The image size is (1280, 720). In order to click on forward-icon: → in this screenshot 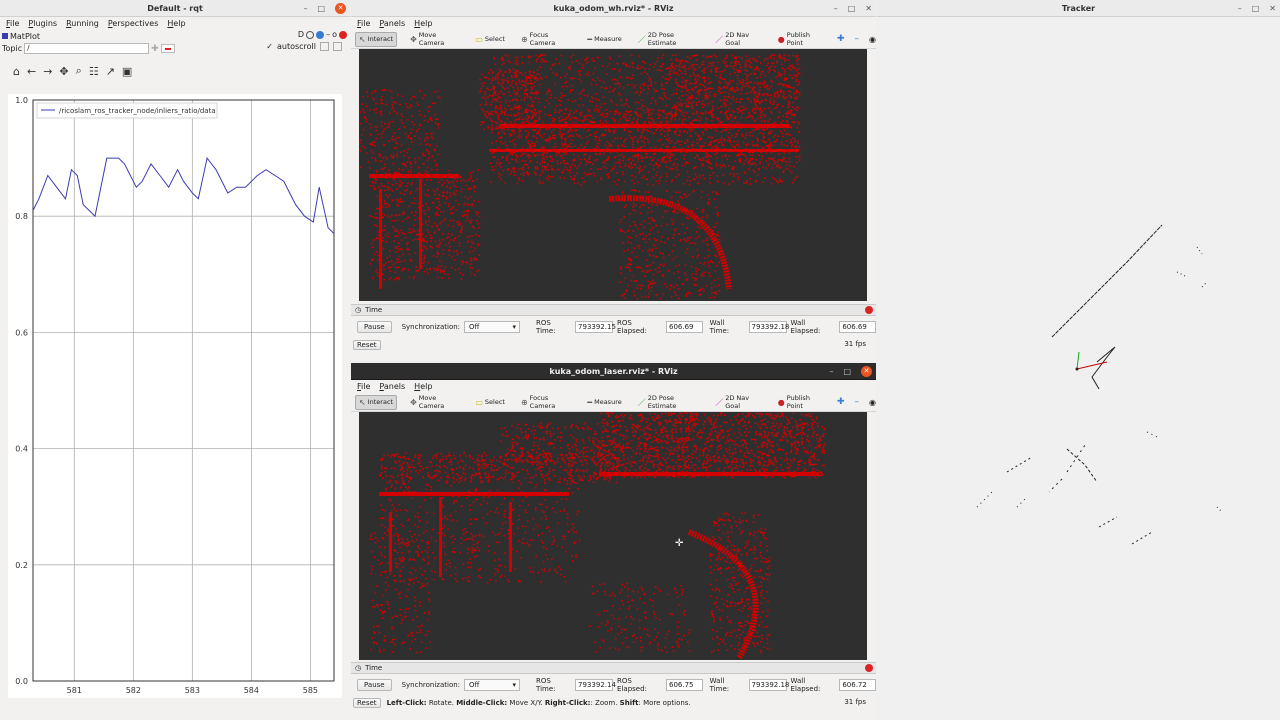, I will do `click(47, 71)`.